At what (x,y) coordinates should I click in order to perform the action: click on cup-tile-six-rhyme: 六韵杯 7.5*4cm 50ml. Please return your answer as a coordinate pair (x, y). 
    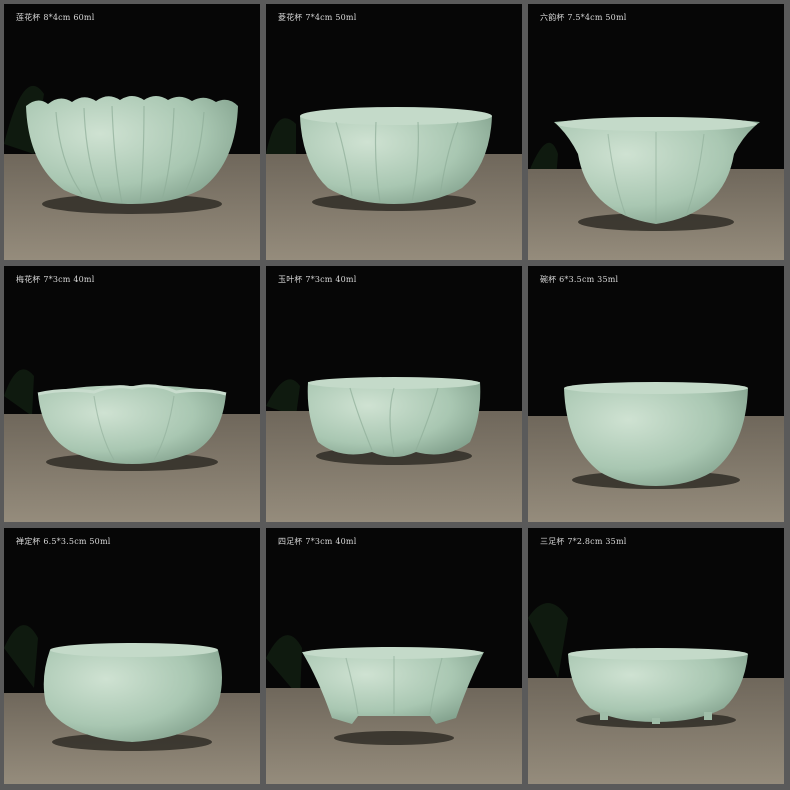
    Looking at the image, I should click on (656, 132).